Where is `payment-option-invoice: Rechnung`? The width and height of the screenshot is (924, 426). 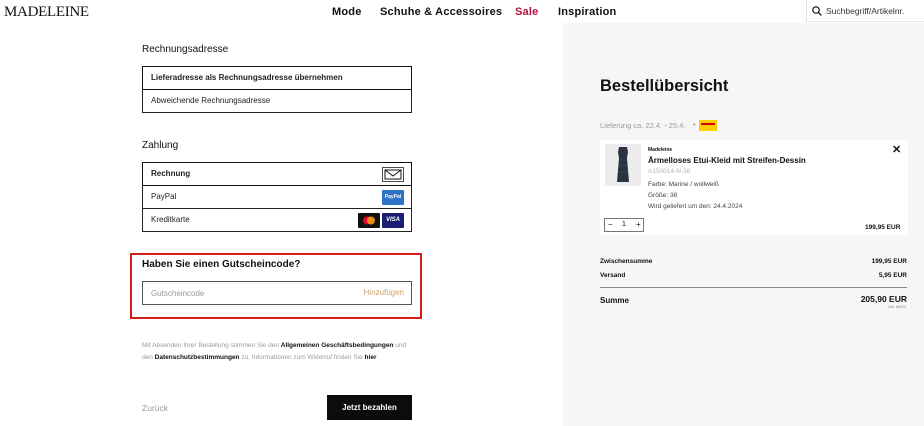 payment-option-invoice: Rechnung is located at coordinates (277, 174).